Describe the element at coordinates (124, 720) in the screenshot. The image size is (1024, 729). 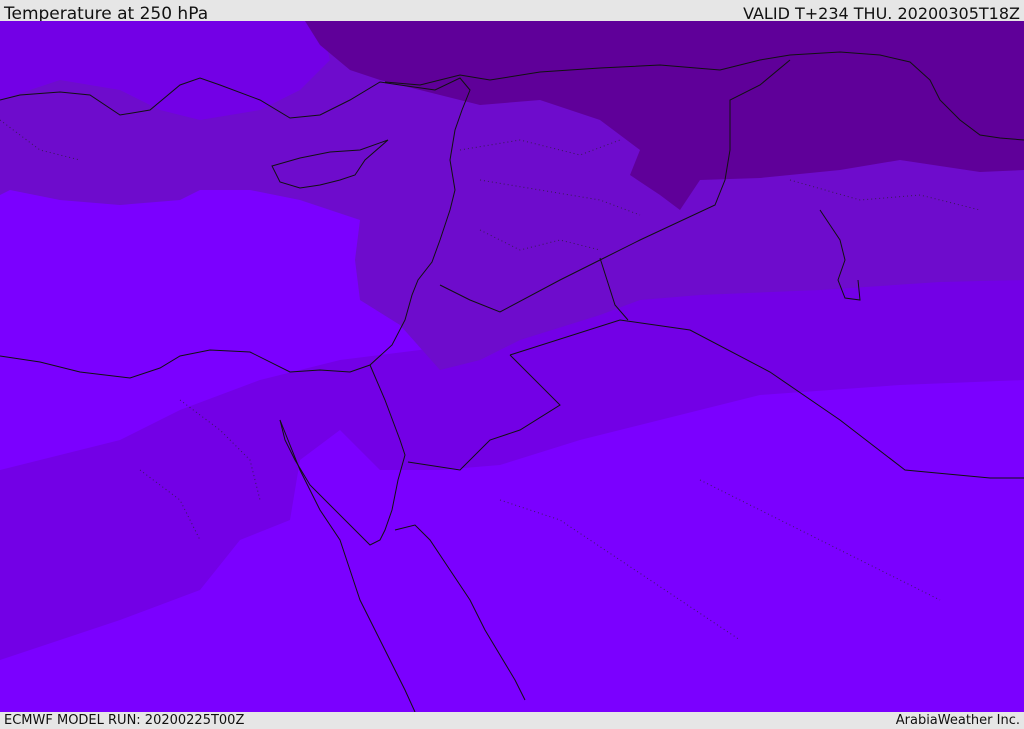
I see `model-run-label: ECMWF MODEL RUN: 20200225T00Z` at that location.